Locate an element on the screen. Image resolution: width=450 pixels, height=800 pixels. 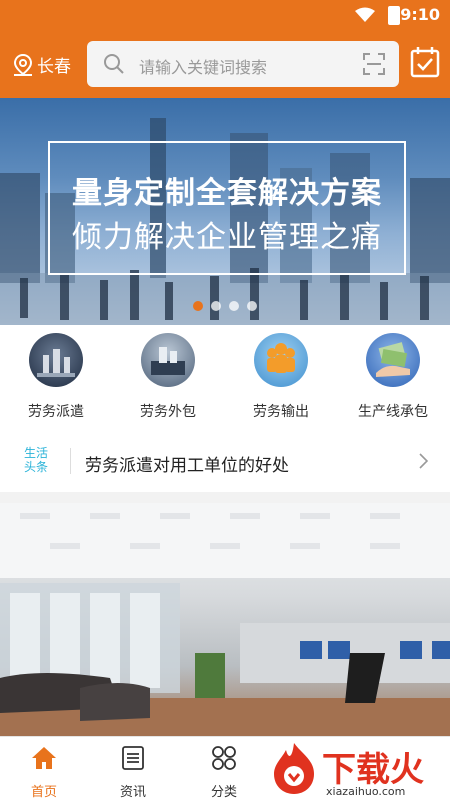
category-labor-outsourcing: 劳务外包 is located at coordinates (168, 377).